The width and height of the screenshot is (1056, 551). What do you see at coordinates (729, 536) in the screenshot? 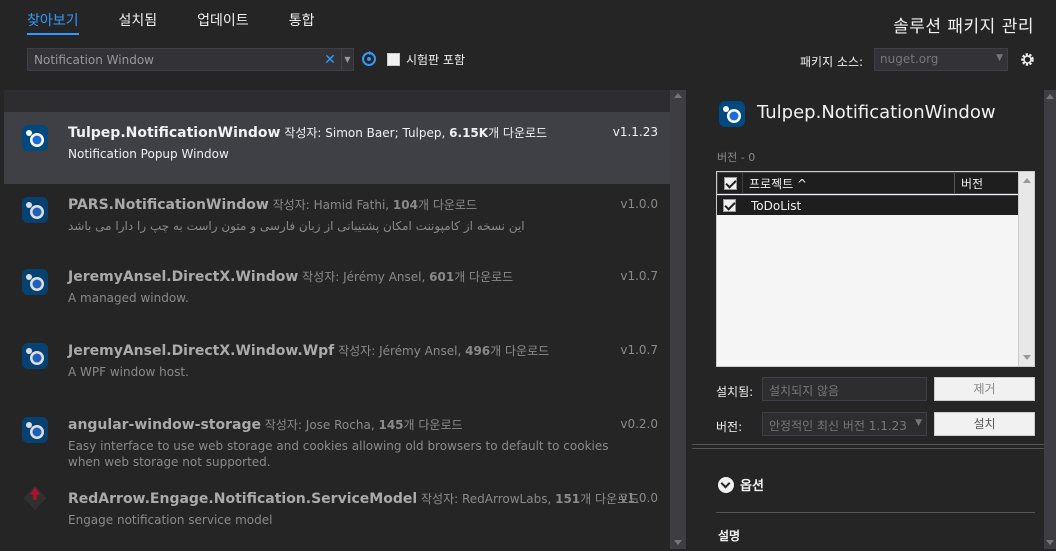
I see `description-label: 설명` at bounding box center [729, 536].